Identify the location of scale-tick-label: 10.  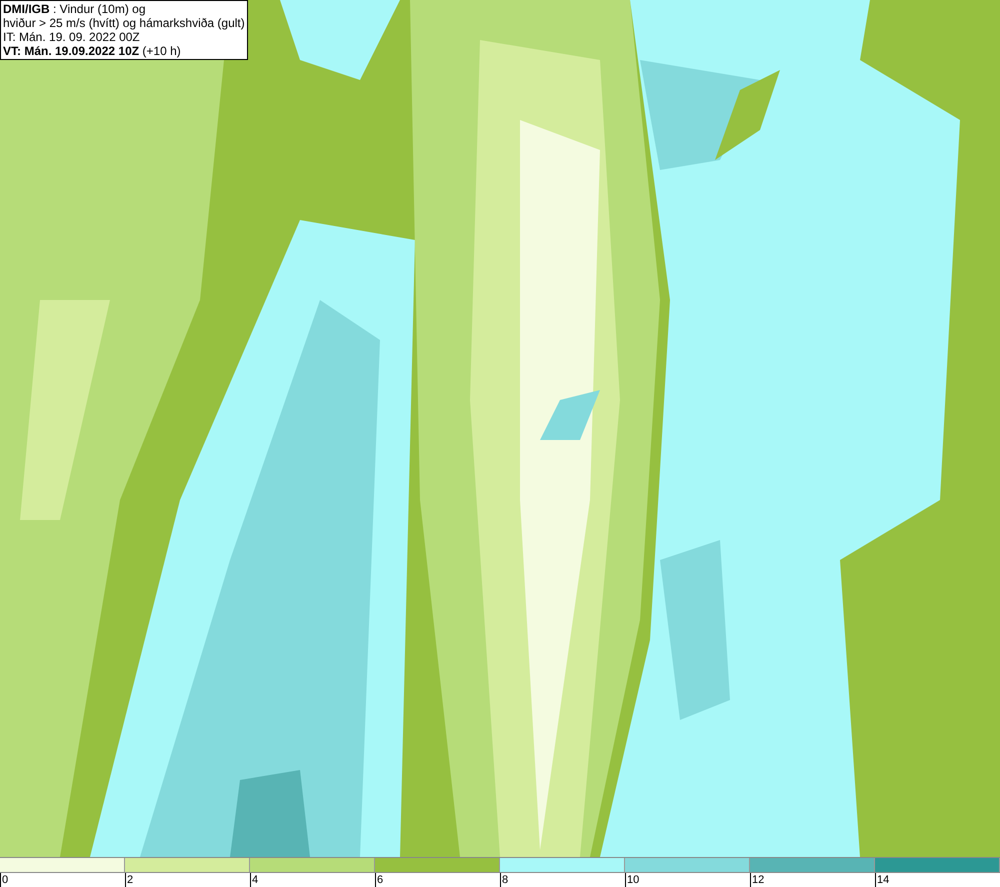
(633, 880).